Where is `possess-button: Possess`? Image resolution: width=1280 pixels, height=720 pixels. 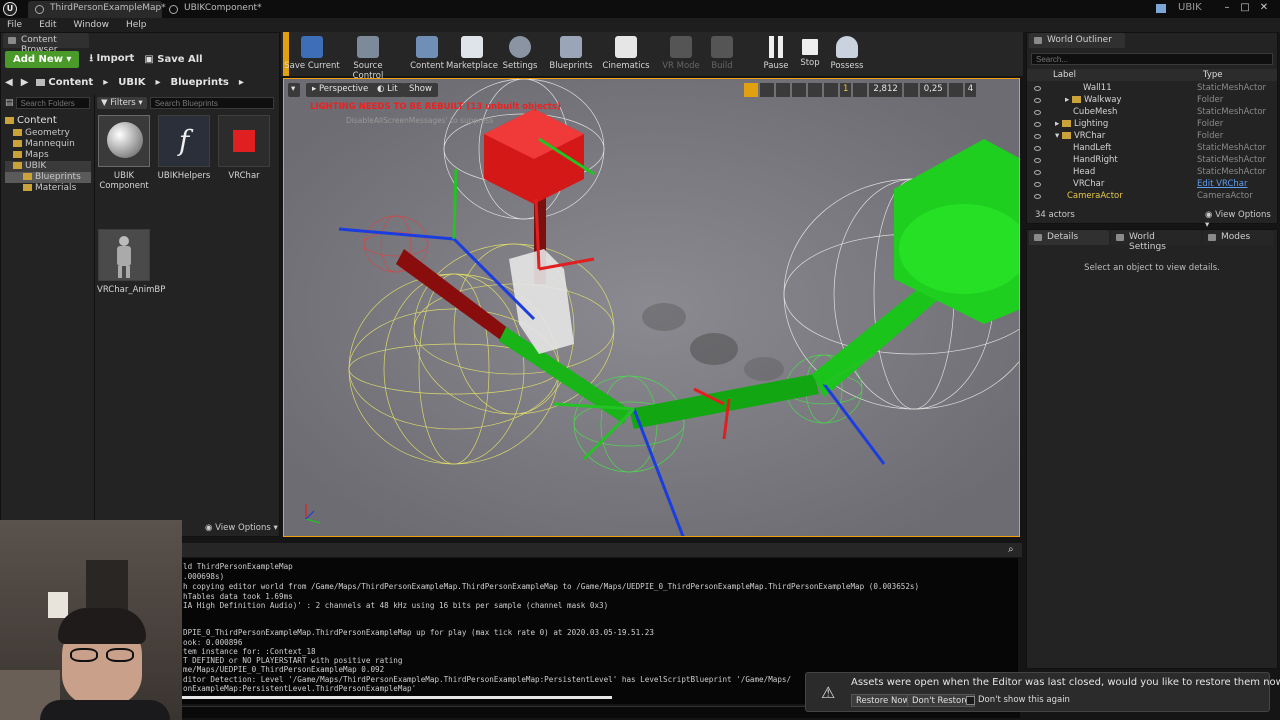
possess-button: Possess is located at coordinates (847, 52).